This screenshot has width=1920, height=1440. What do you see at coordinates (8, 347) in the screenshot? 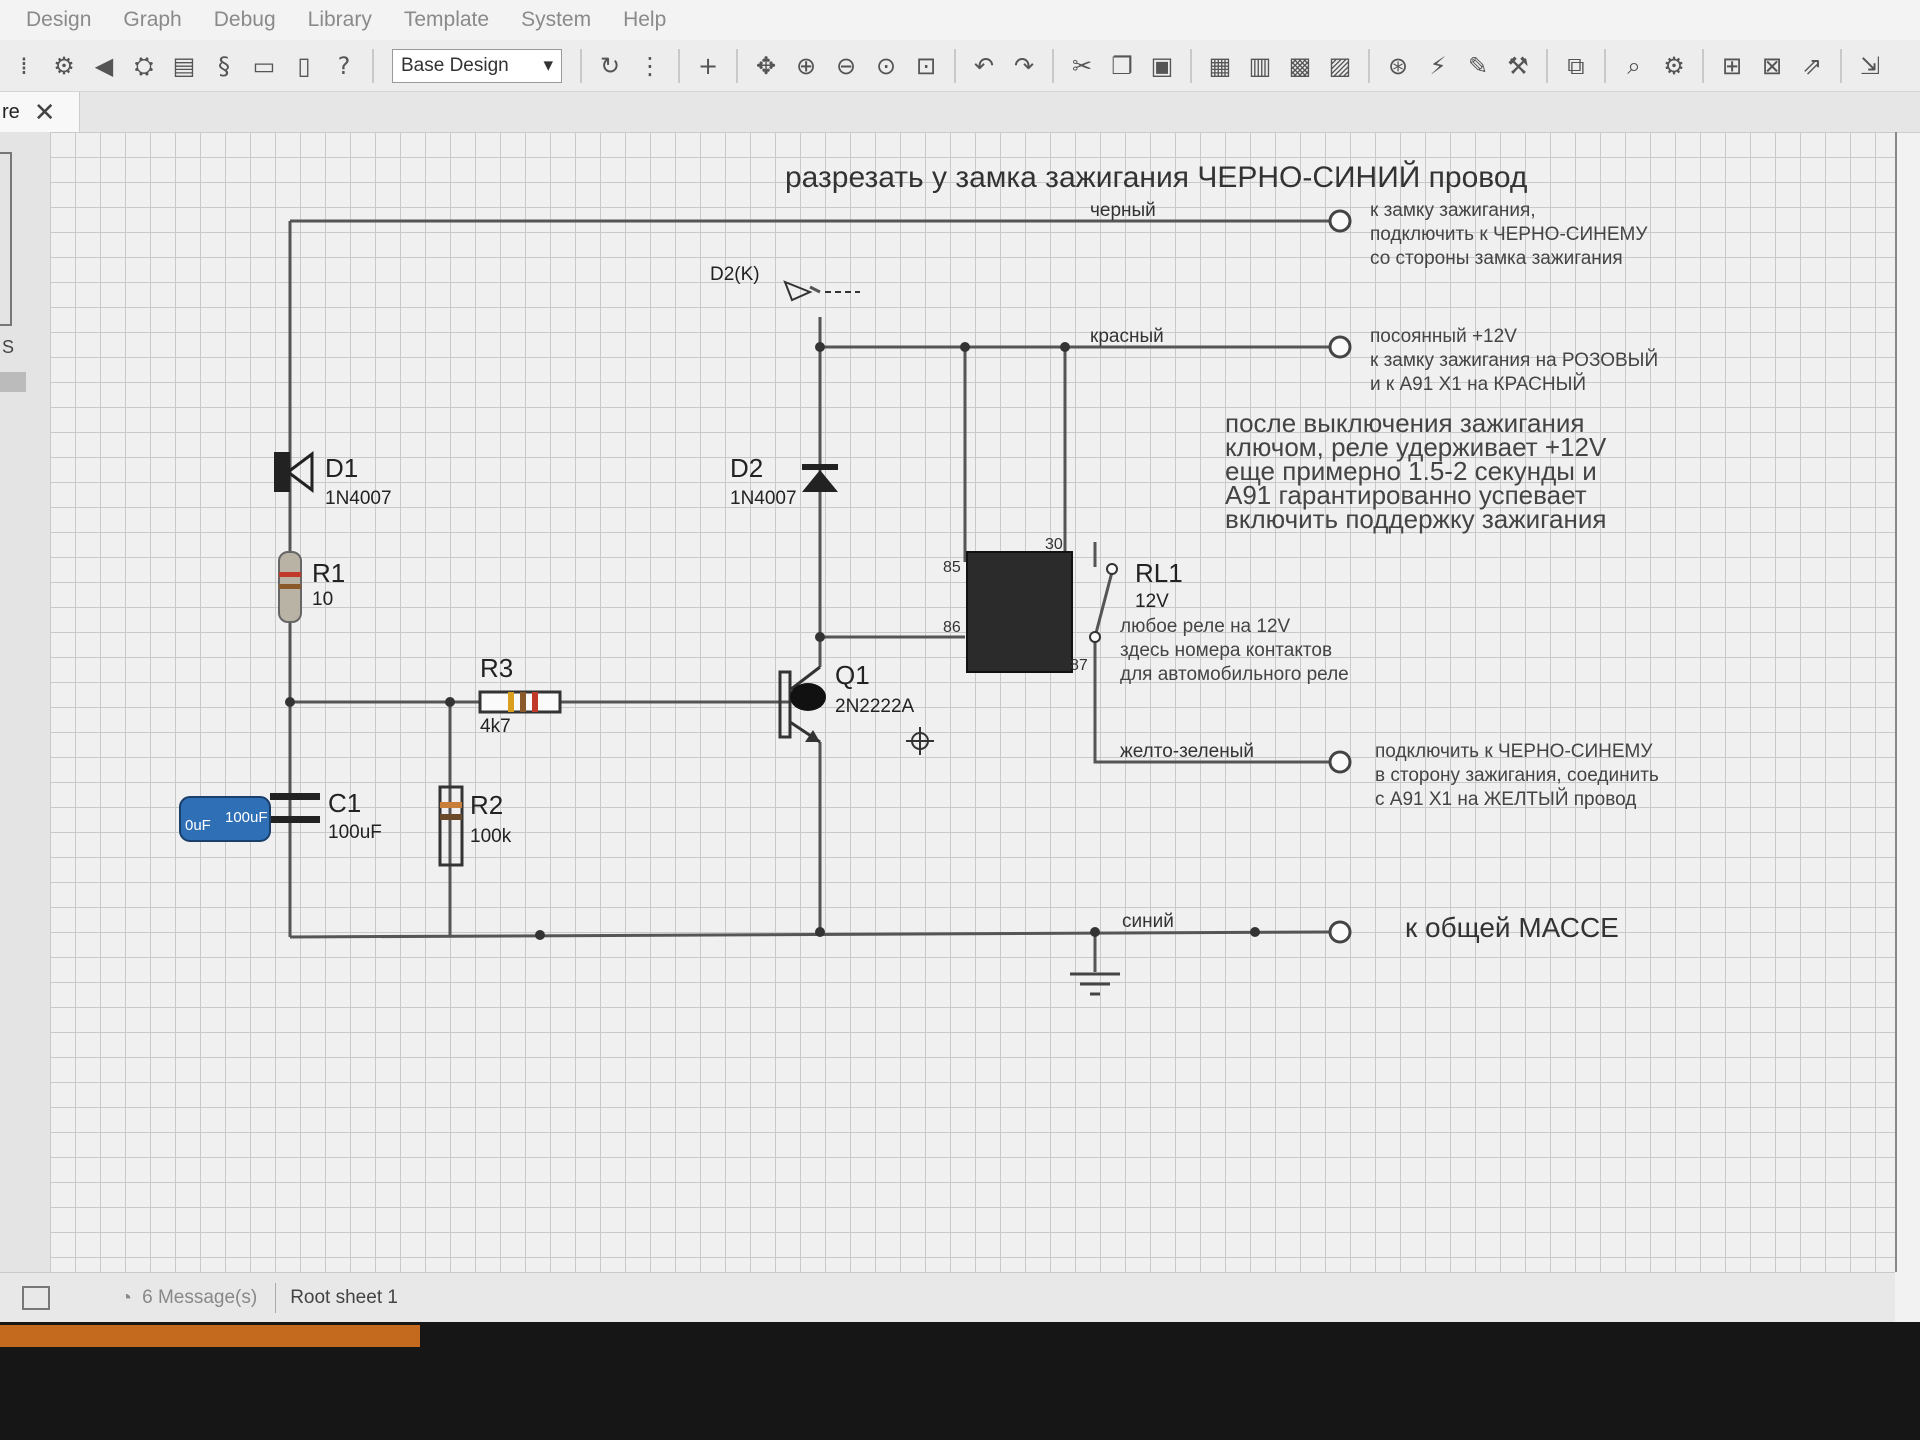
I see `panel-label: S` at bounding box center [8, 347].